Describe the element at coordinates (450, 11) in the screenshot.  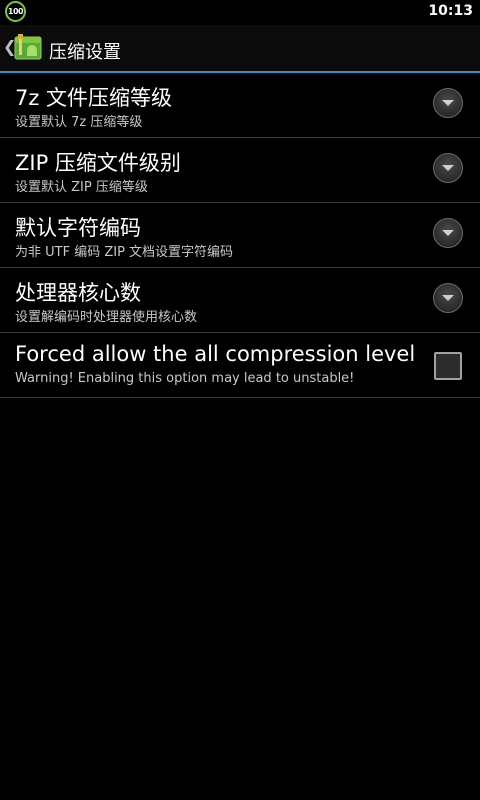
I see `status-clock: 10:13` at that location.